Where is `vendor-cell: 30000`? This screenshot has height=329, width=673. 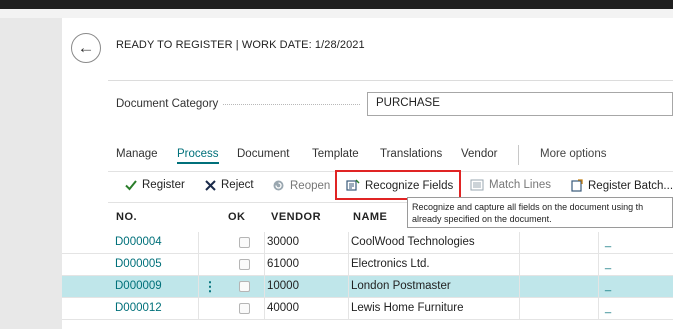
vendor-cell: 30000 is located at coordinates (283, 242).